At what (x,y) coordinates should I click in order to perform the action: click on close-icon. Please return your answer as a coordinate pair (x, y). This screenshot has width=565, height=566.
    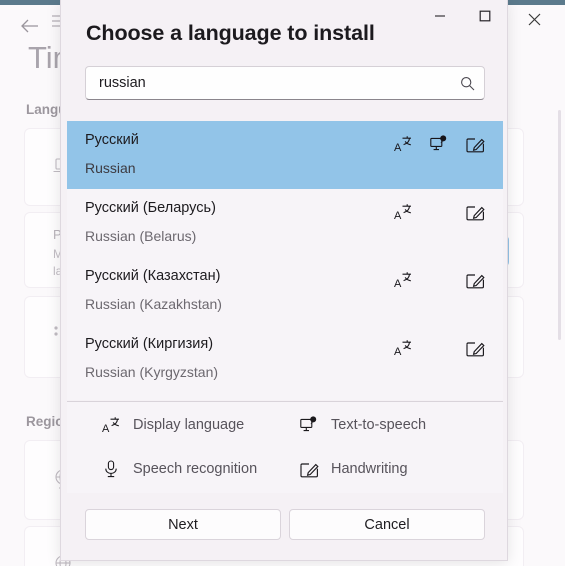
    Looking at the image, I should click on (534, 19).